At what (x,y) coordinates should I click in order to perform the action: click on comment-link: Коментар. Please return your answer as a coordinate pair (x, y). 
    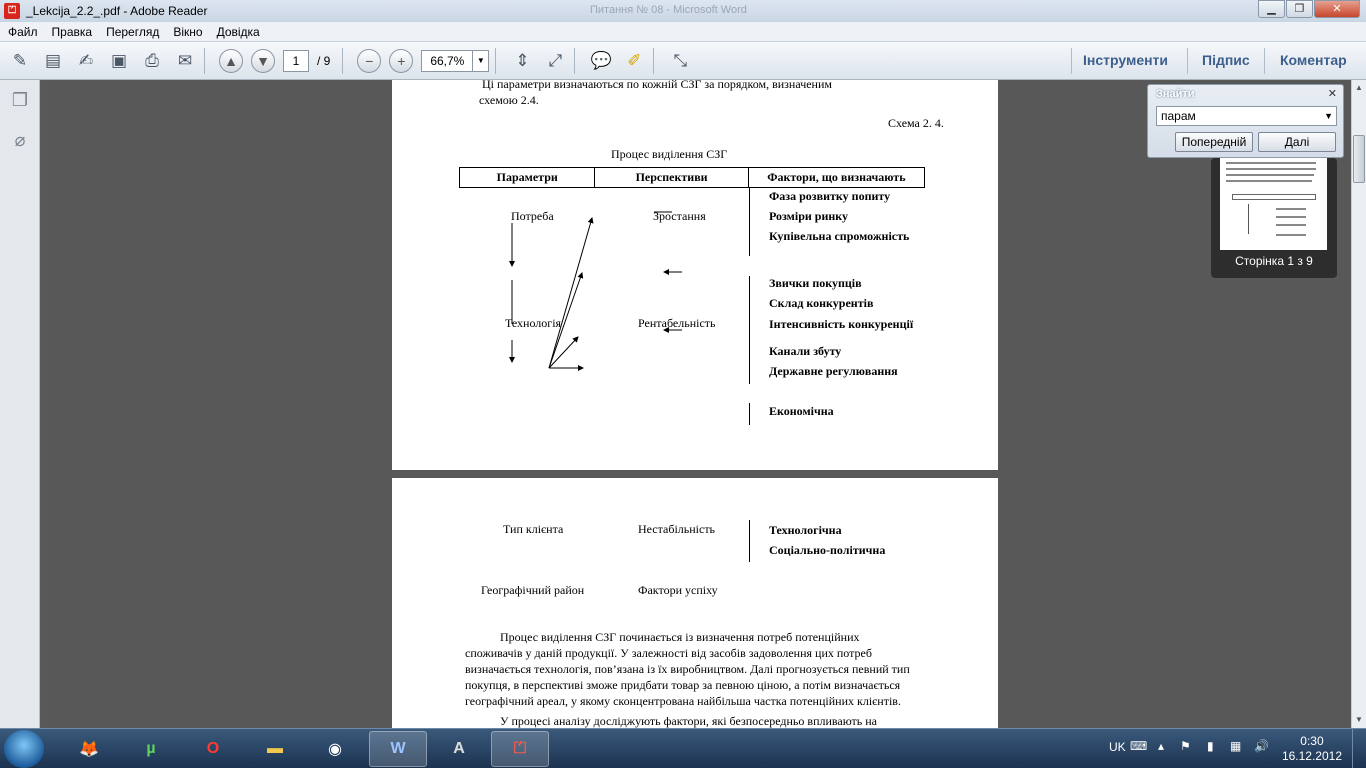
    Looking at the image, I should click on (1313, 60).